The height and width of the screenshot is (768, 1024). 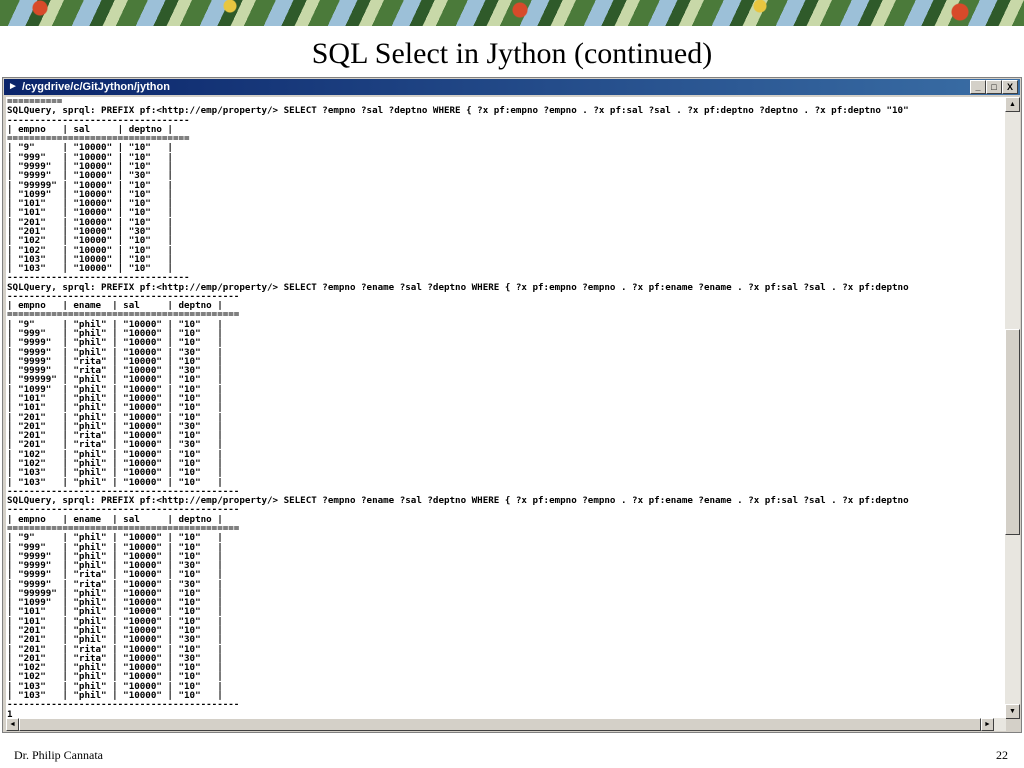 I want to click on slide-title: SQL Select in Jython (continued), so click(x=512, y=53).